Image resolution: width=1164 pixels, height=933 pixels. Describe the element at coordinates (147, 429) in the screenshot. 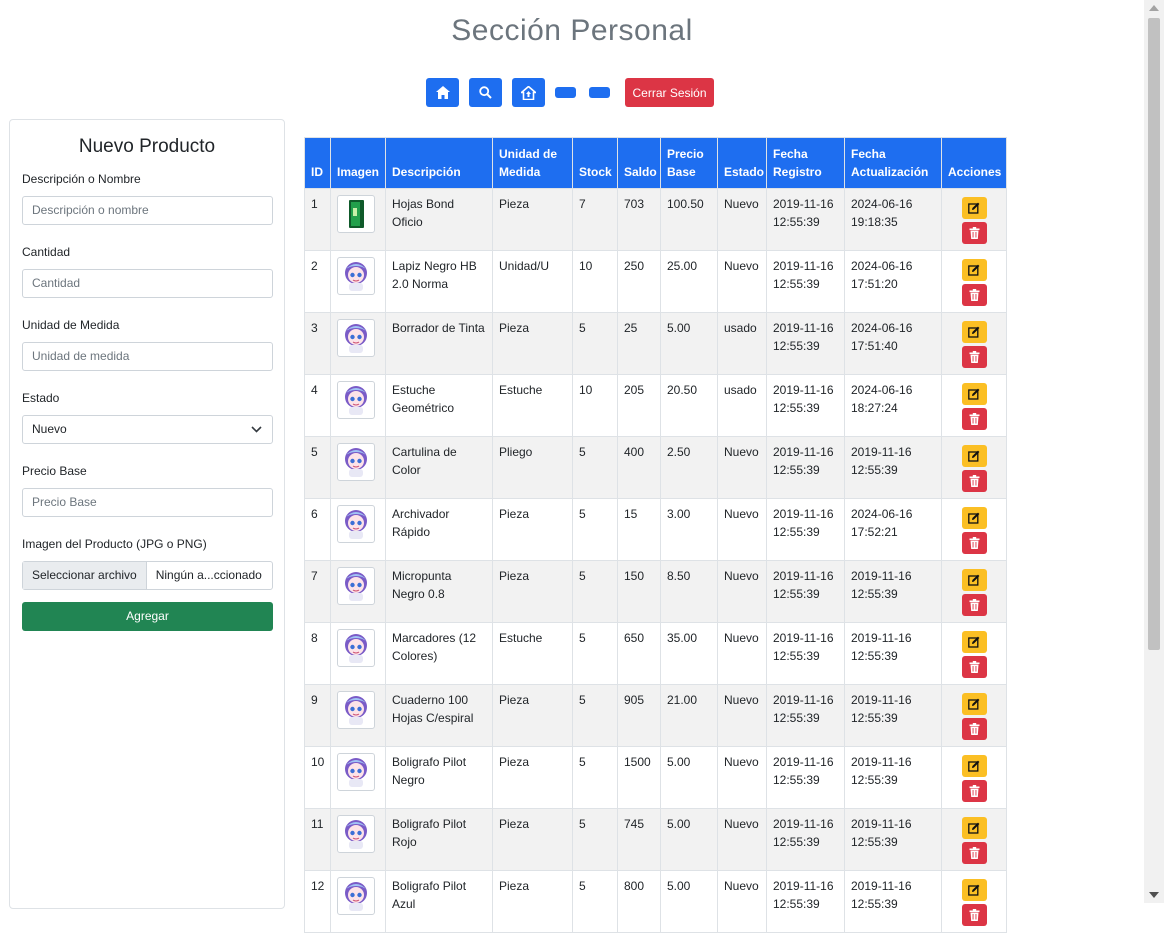

I see `state-select: Nuevo` at that location.